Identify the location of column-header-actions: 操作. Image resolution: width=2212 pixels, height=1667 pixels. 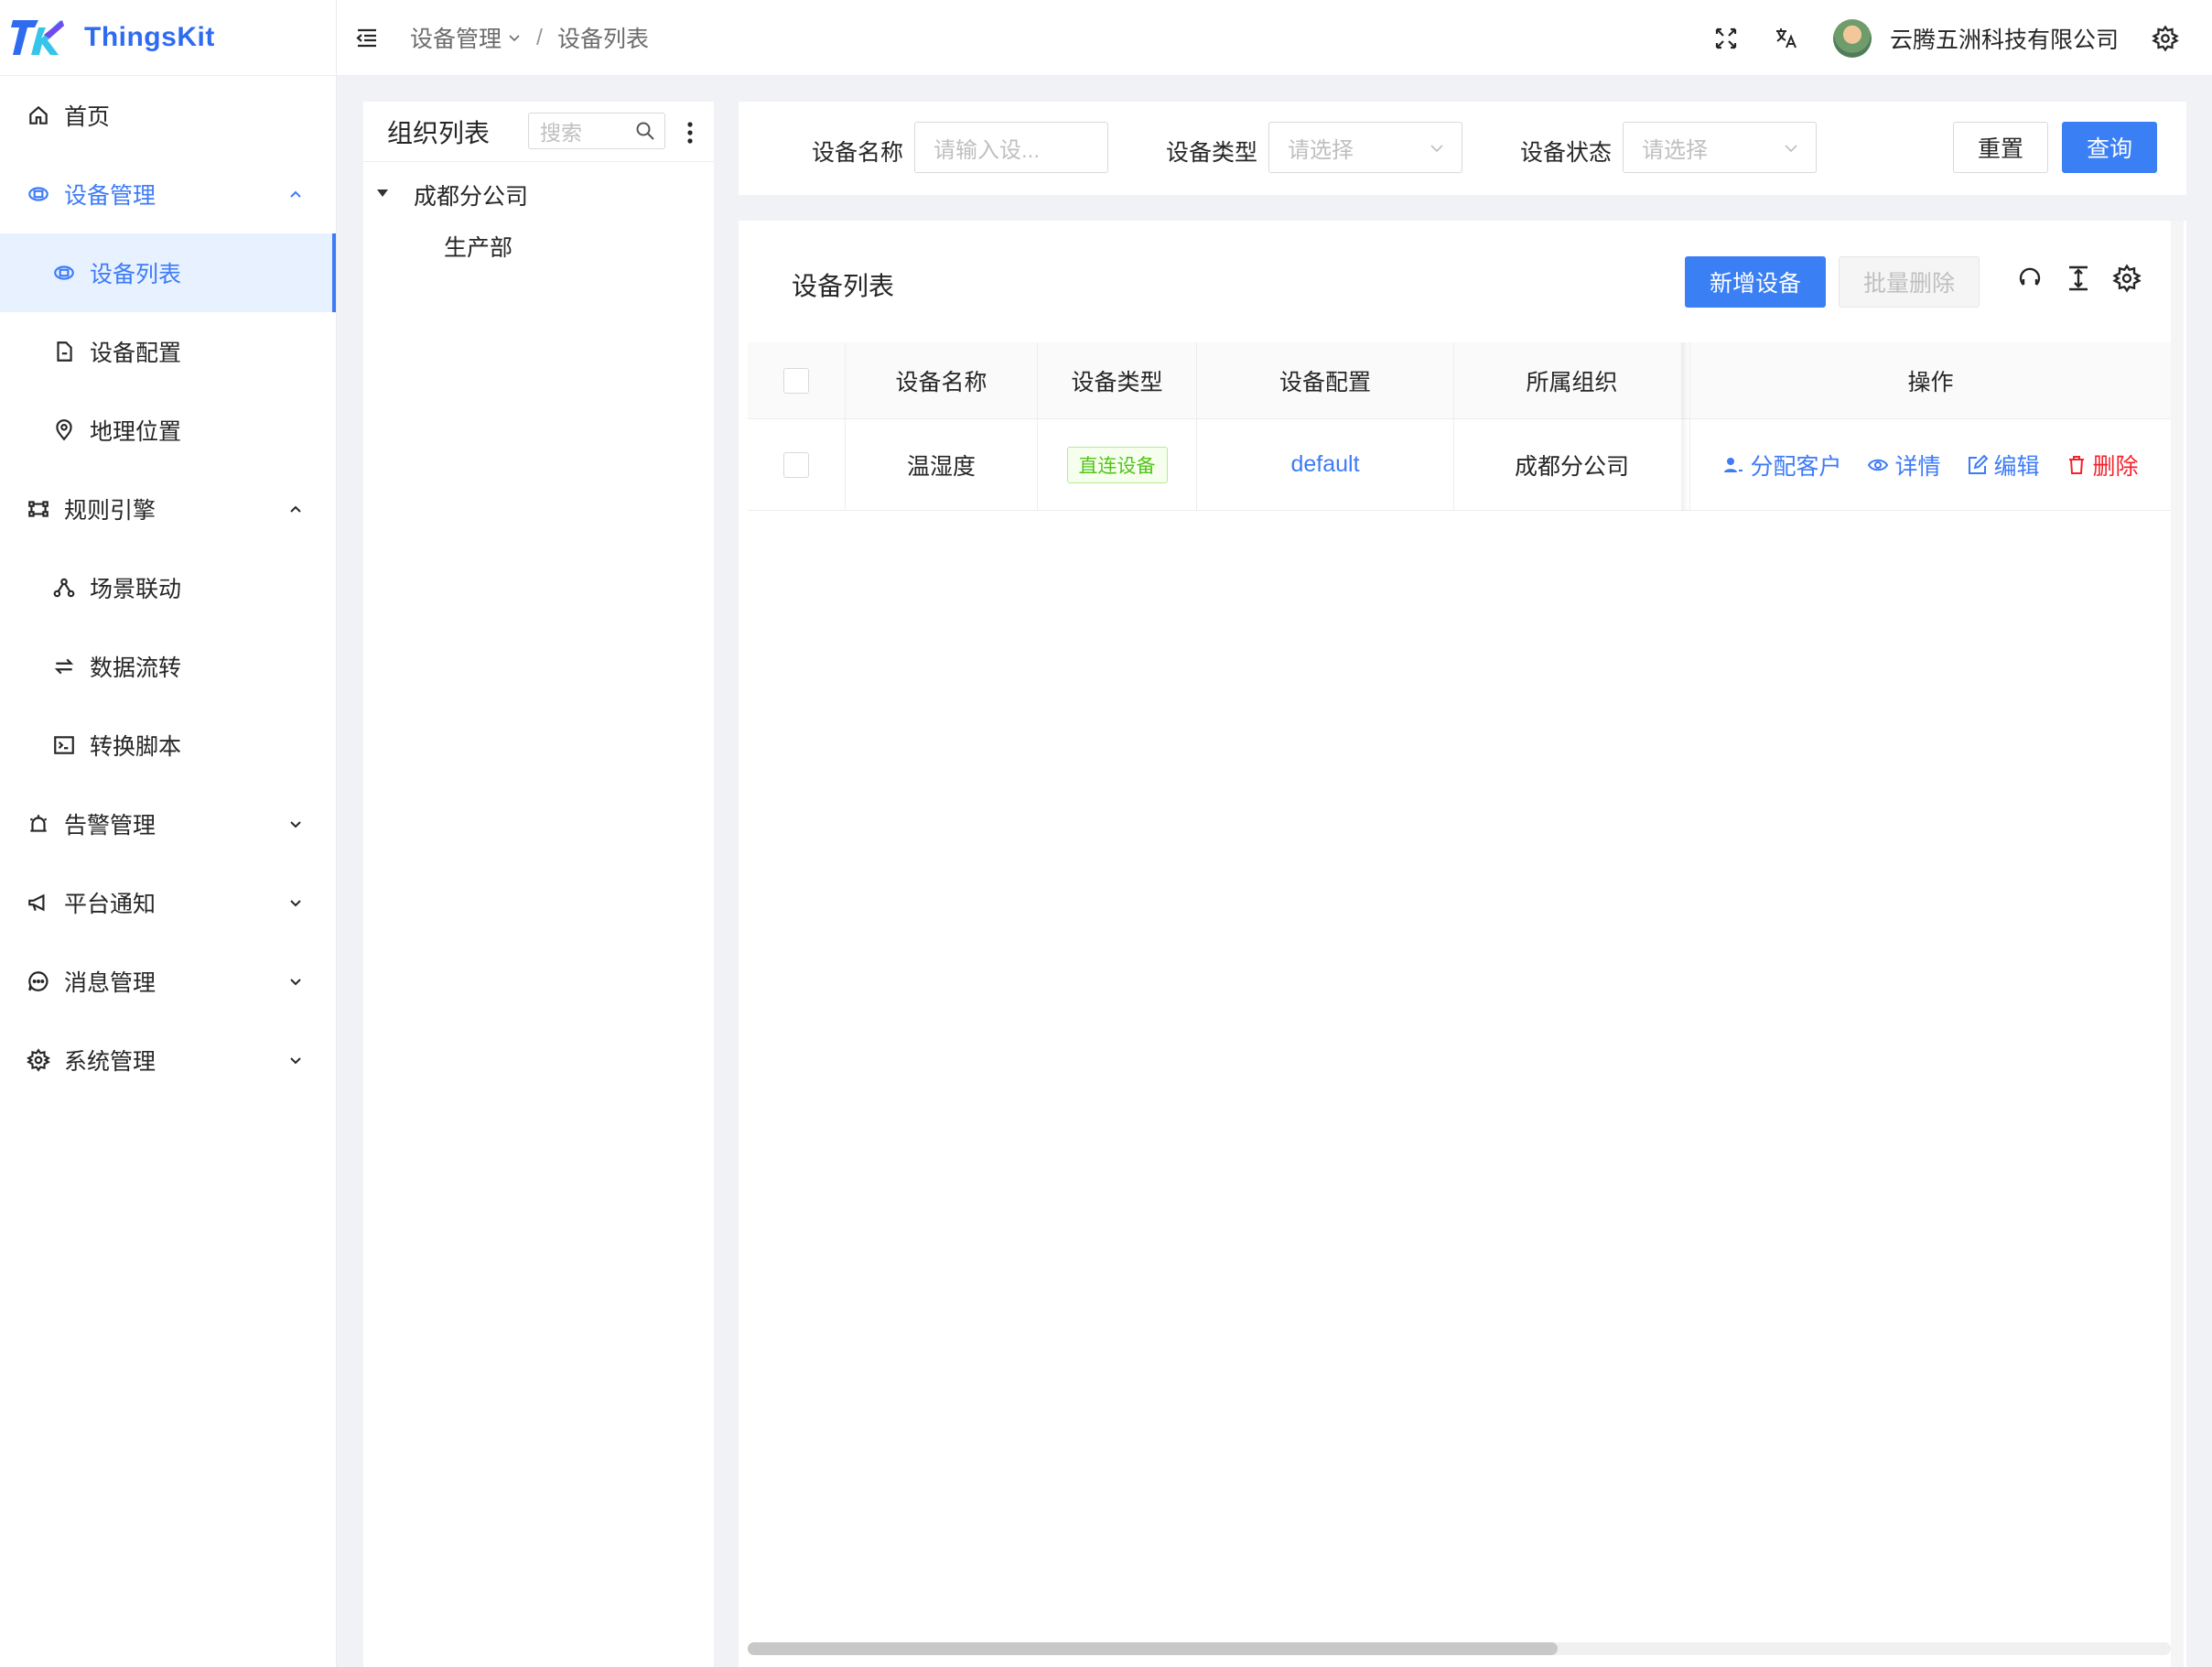
(1930, 382).